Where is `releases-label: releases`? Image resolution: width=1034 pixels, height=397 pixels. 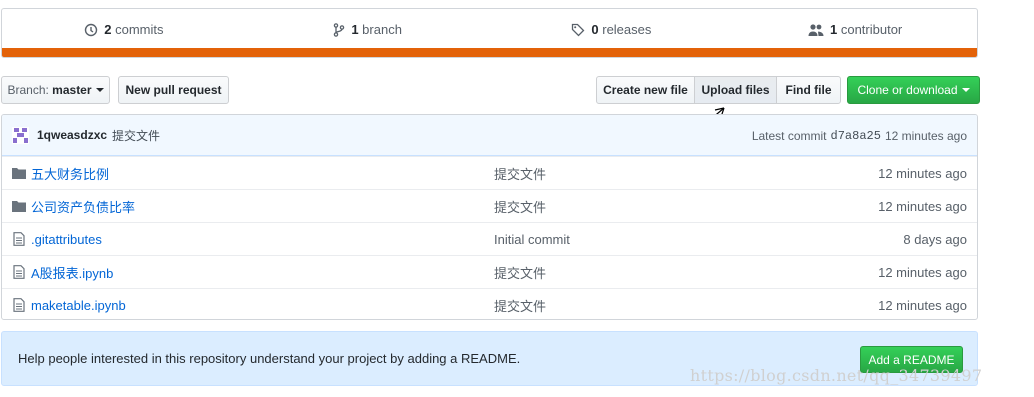
releases-label: releases is located at coordinates (627, 29).